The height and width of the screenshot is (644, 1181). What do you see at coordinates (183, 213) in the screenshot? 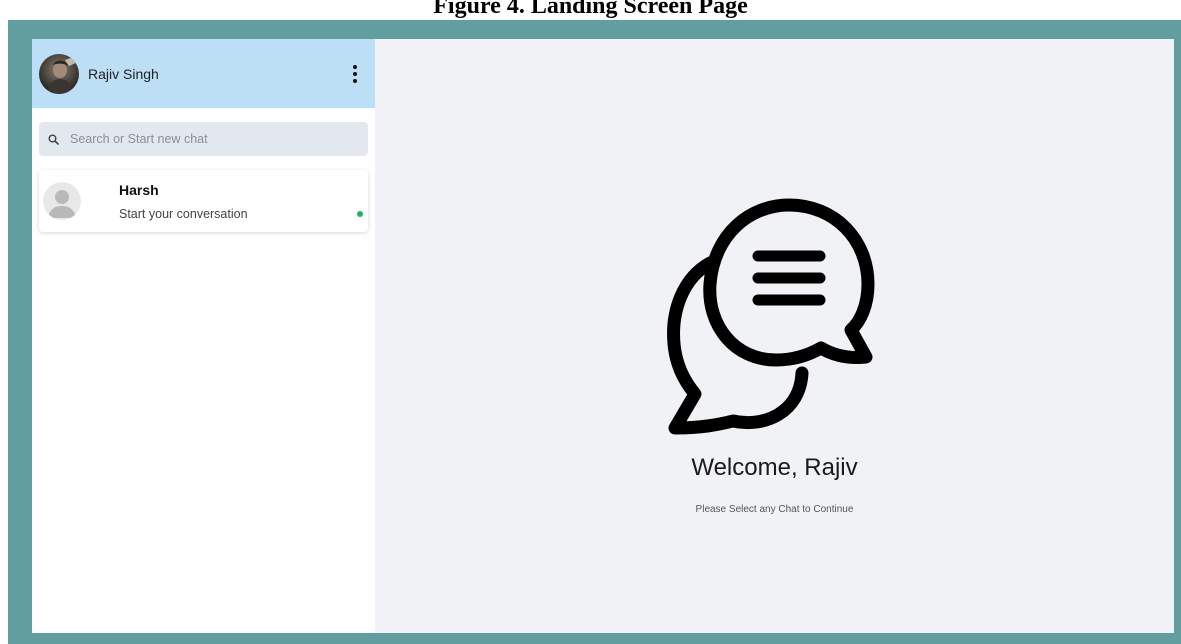
I see `last-message: Start your conversation` at bounding box center [183, 213].